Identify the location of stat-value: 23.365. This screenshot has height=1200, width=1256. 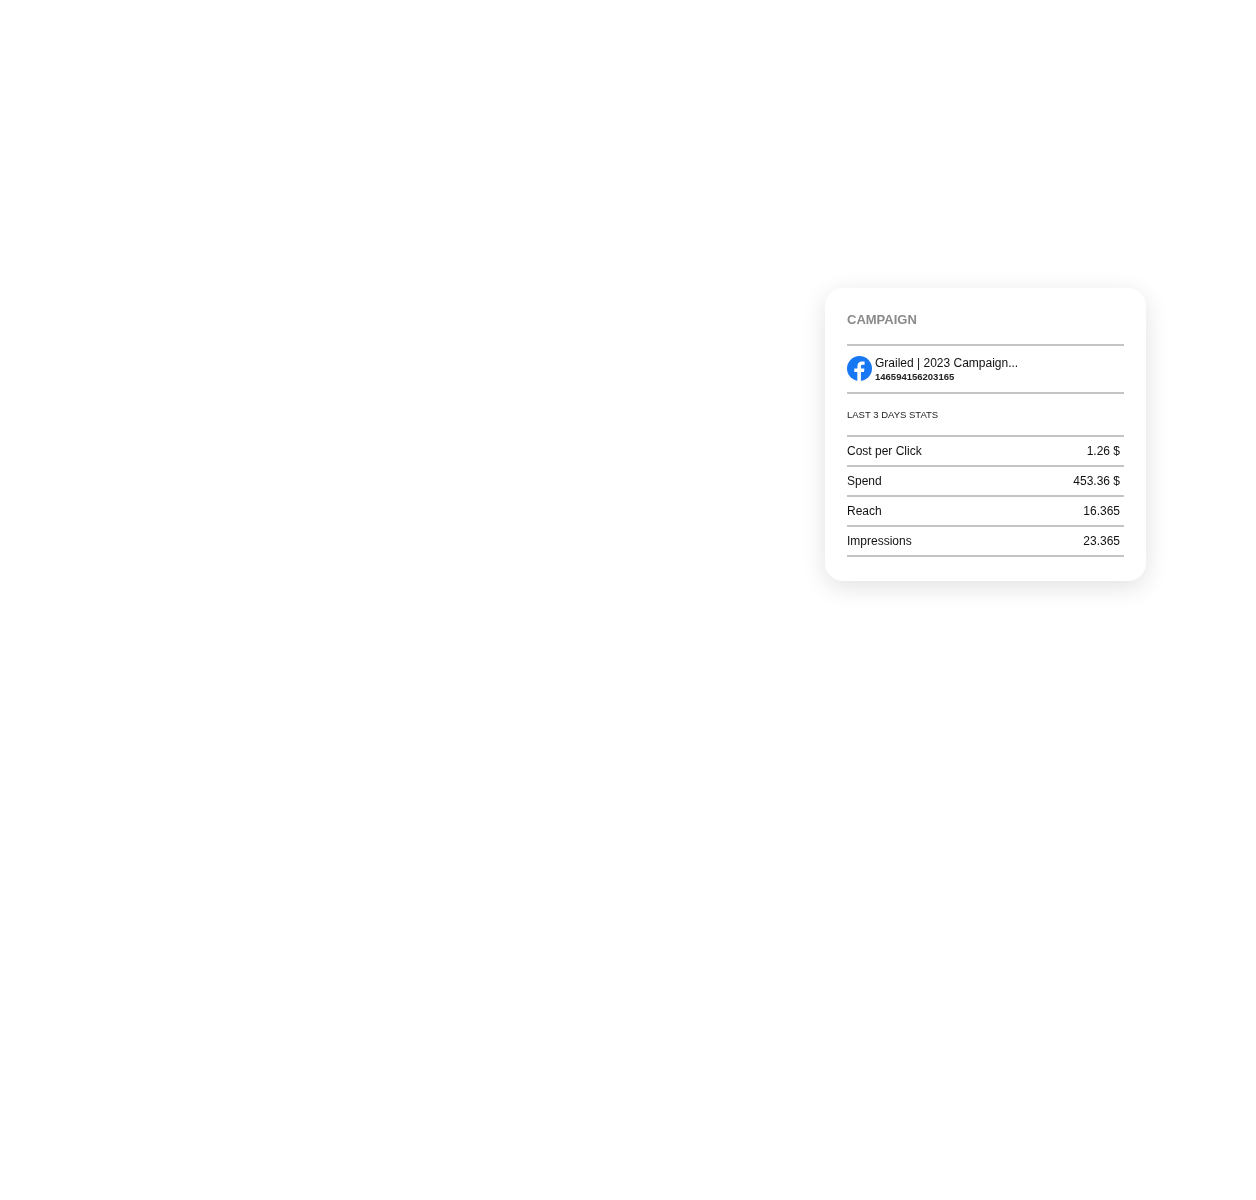
(1101, 541).